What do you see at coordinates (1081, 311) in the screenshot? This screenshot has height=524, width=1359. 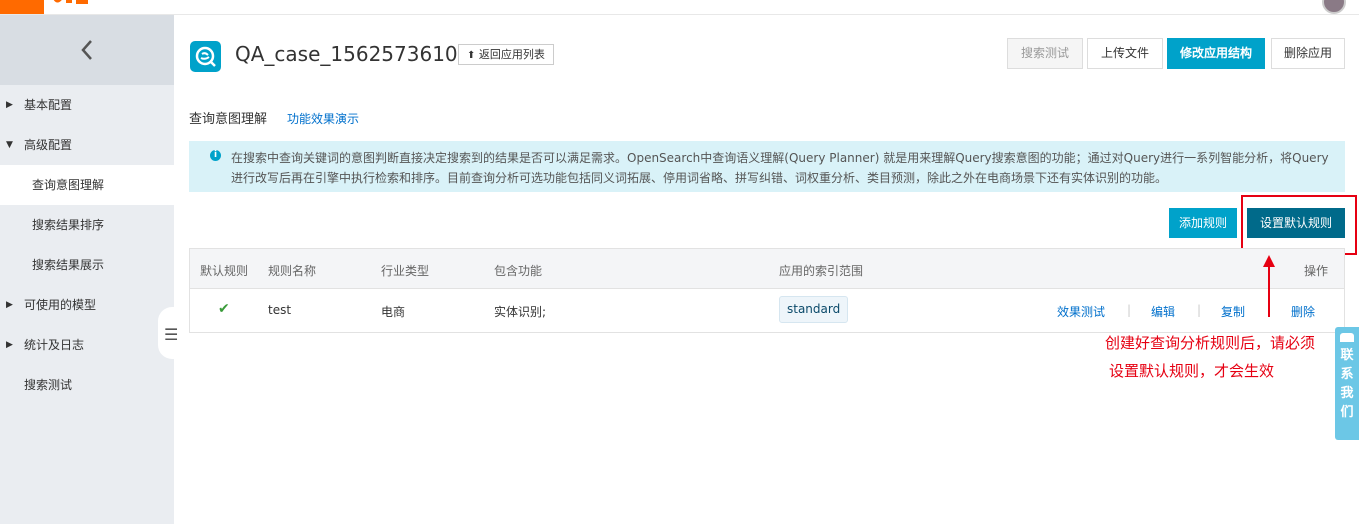 I see `effect-test-link: 效果测试` at bounding box center [1081, 311].